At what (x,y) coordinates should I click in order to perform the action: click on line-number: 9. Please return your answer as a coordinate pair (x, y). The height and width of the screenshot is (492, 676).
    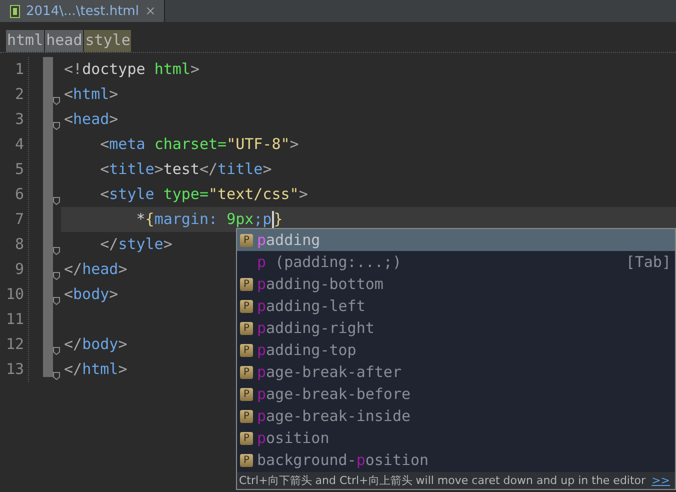
    Looking at the image, I should click on (19, 269).